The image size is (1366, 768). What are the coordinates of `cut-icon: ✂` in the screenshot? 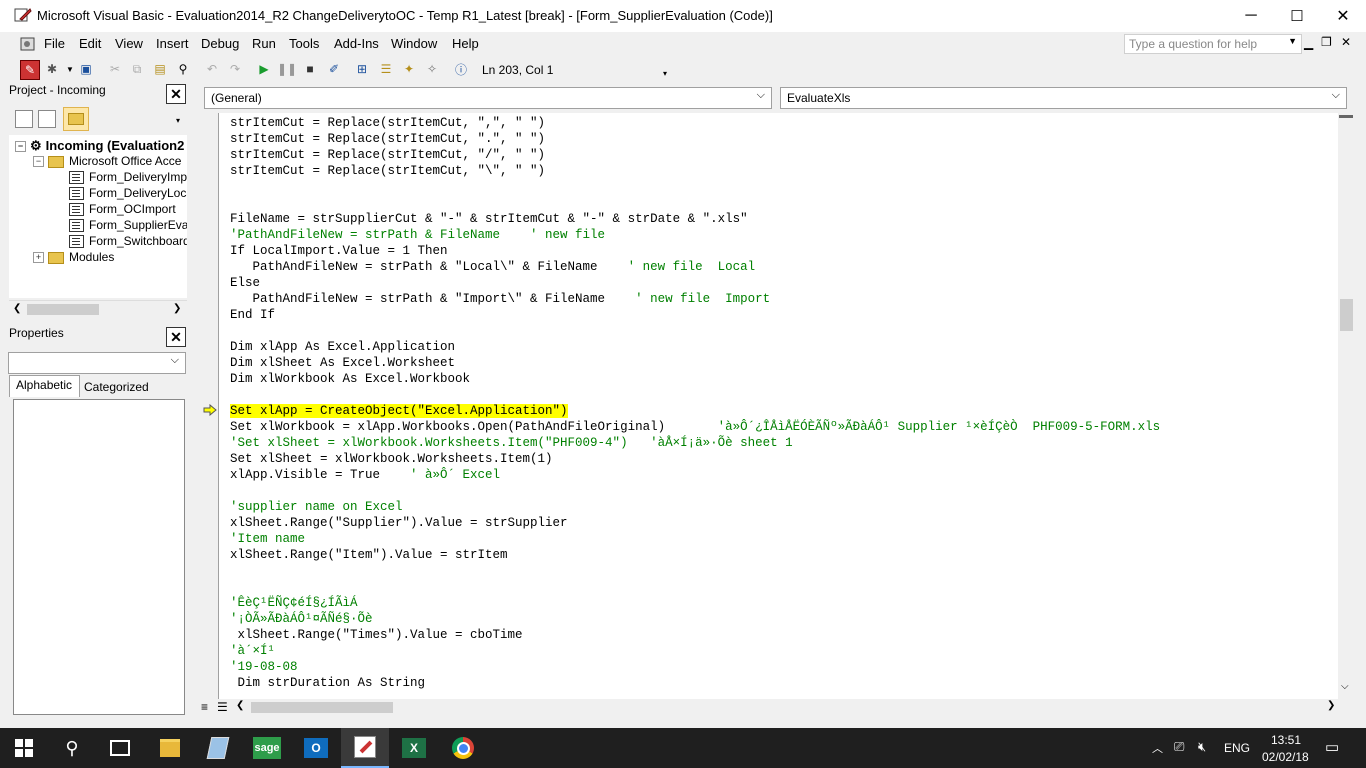 It's located at (115, 69).